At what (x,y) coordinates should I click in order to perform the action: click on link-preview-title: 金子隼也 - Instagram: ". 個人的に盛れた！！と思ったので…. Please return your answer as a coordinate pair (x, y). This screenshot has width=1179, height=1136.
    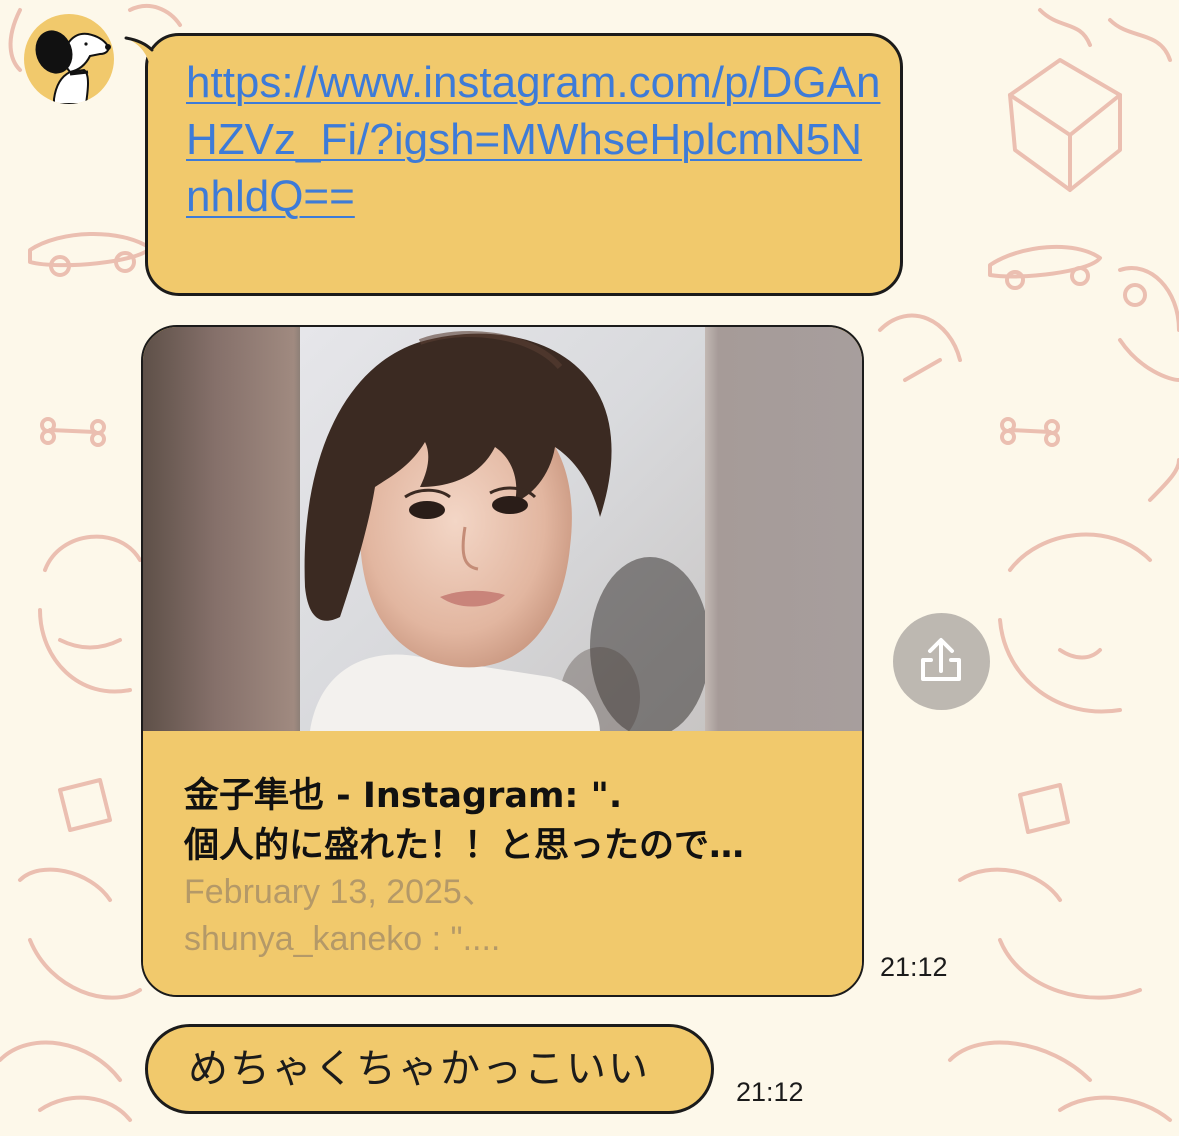
    Looking at the image, I should click on (464, 821).